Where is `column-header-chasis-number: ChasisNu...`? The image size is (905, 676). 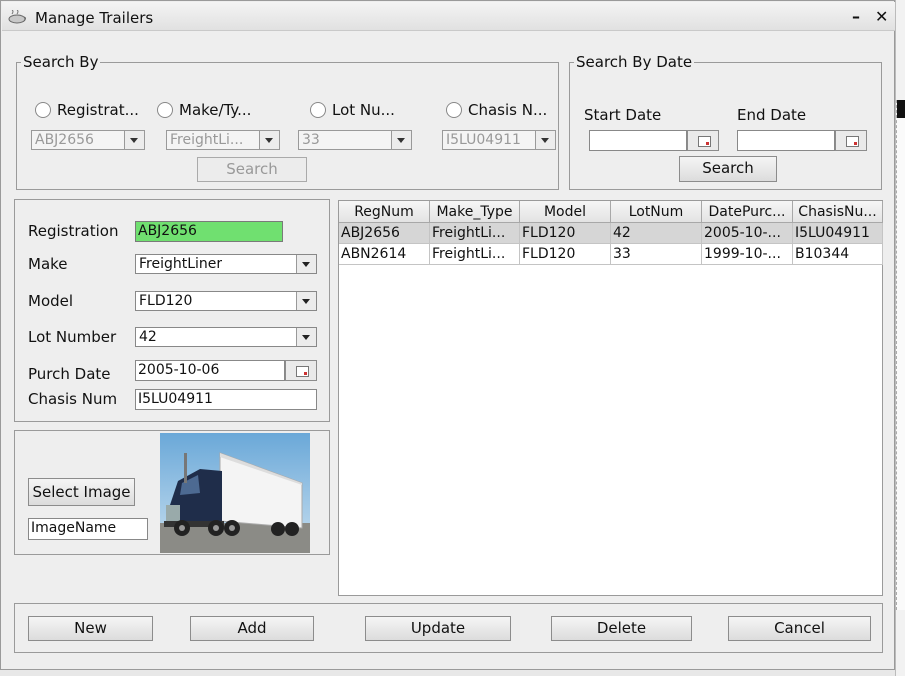 column-header-chasis-number: ChasisNu... is located at coordinates (838, 212).